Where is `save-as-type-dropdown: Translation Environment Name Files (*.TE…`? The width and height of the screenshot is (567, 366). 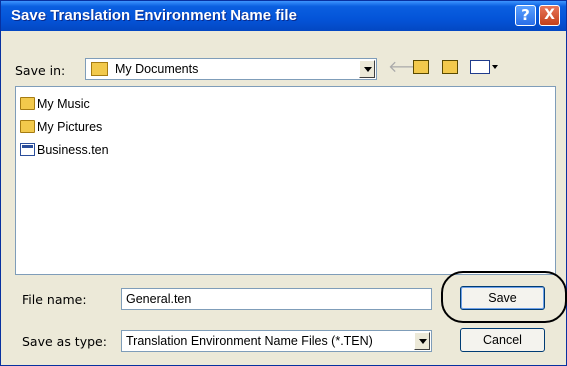 save-as-type-dropdown: Translation Environment Name Files (*.TE… is located at coordinates (276, 341).